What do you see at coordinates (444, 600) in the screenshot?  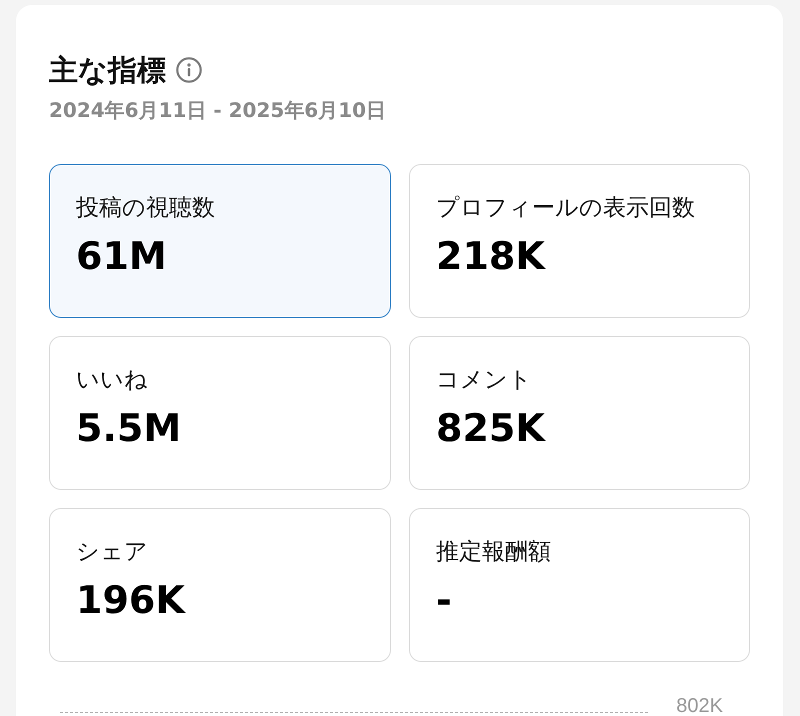 I see `metric-value: -` at bounding box center [444, 600].